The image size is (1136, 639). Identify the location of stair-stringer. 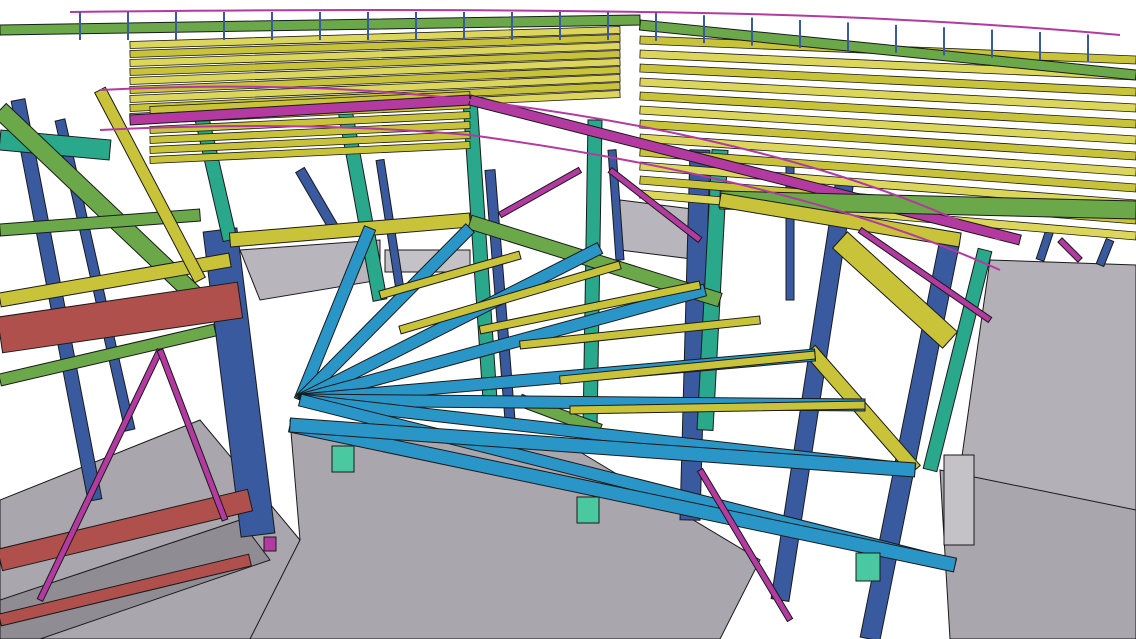
(959, 500).